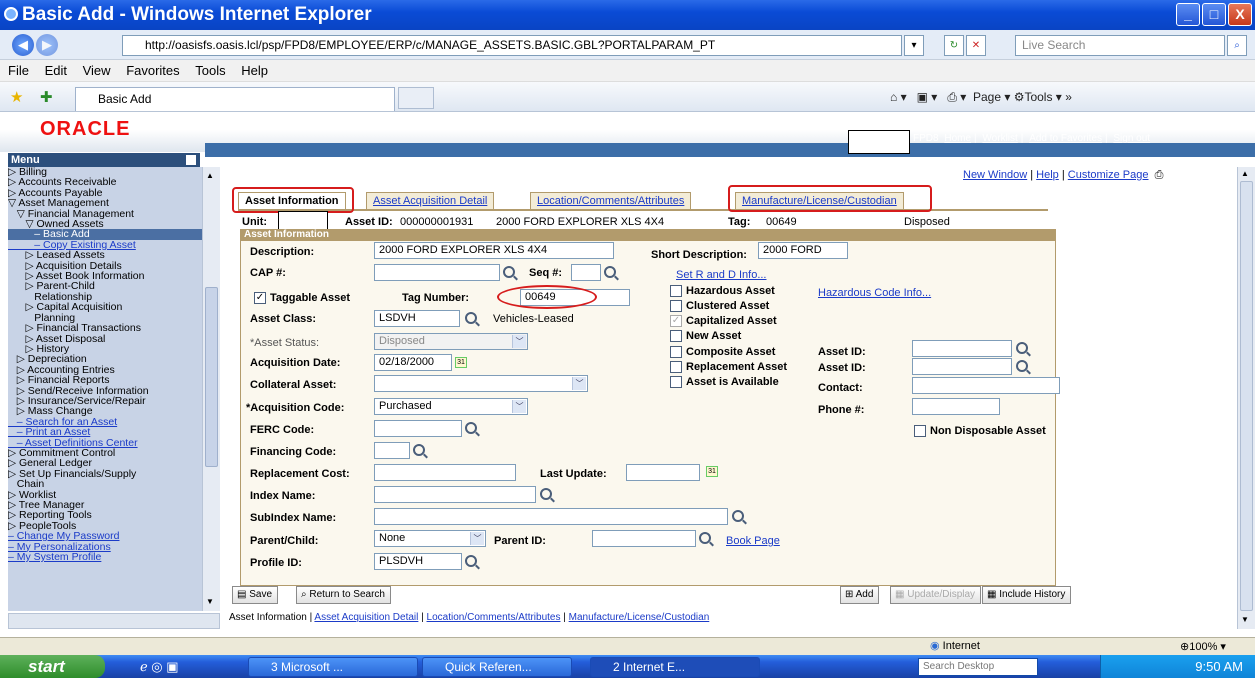  Describe the element at coordinates (52, 666) in the screenshot. I see `start-button: start` at that location.